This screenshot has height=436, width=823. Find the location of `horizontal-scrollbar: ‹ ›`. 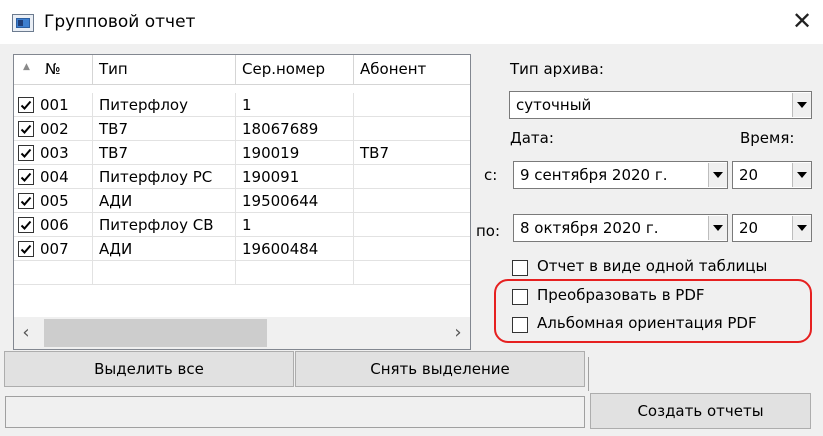

horizontal-scrollbar: ‹ › is located at coordinates (242, 333).